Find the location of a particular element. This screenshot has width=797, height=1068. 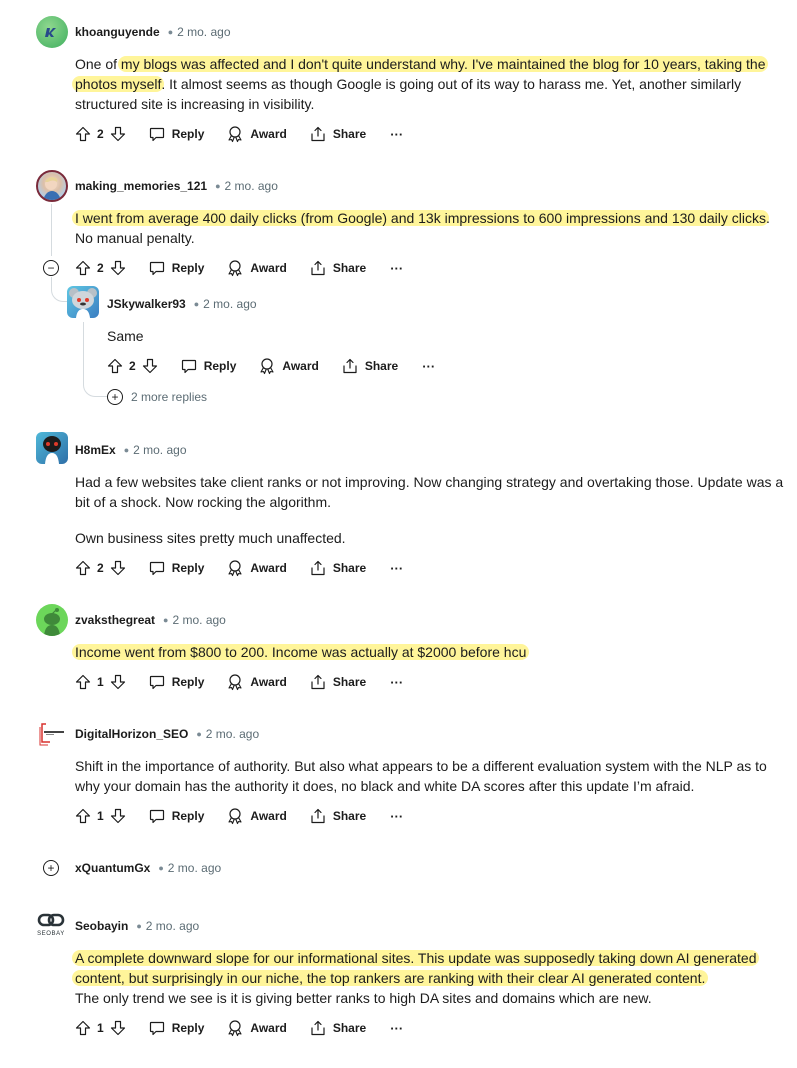

collapse-thread-button: − is located at coordinates (51, 268).